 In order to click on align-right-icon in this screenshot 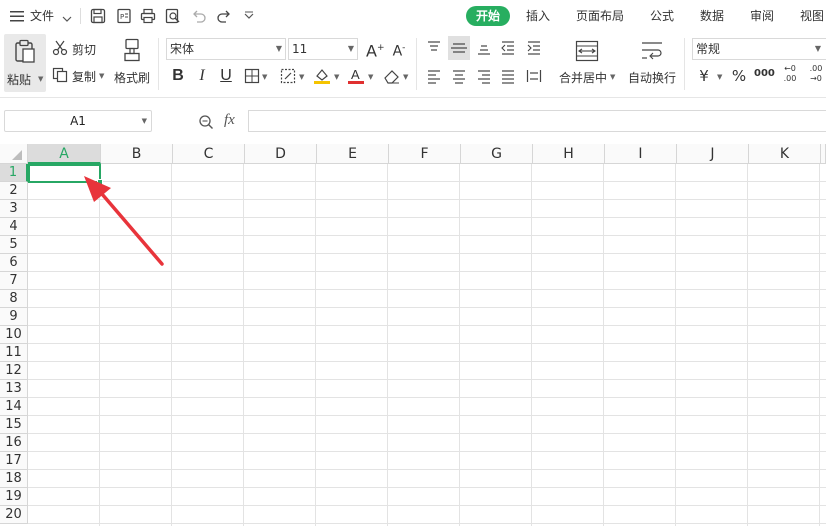, I will do `click(484, 76)`.